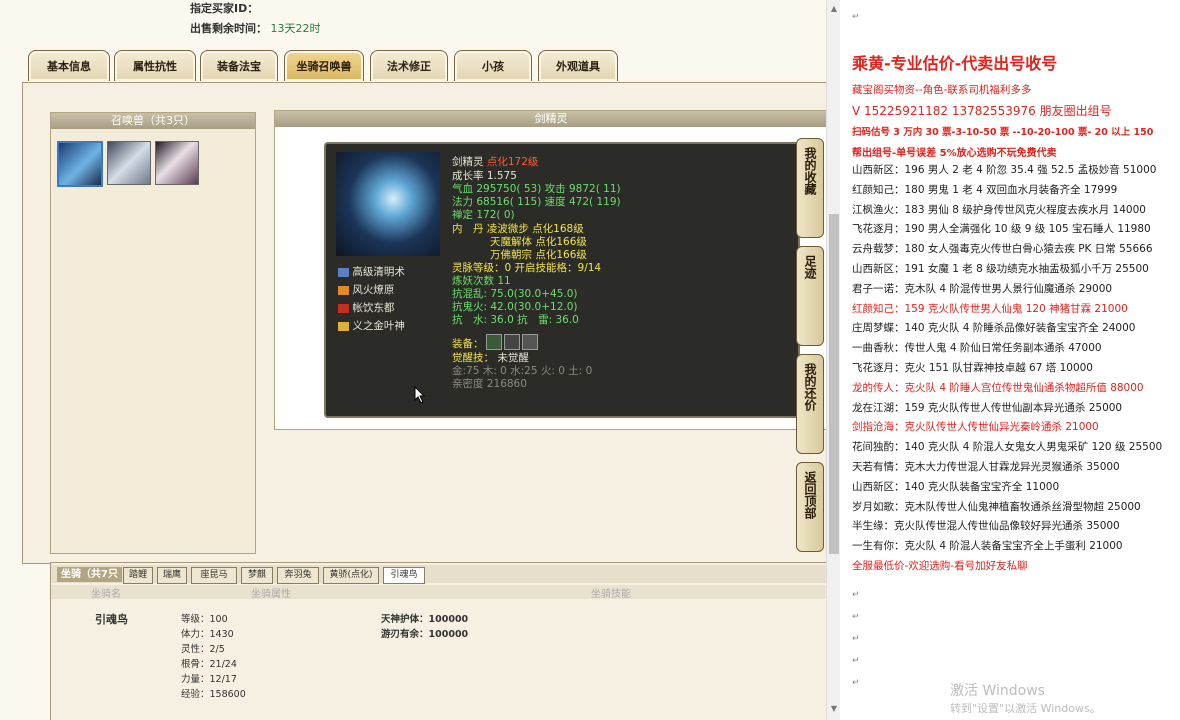 This screenshot has height=720, width=1180. I want to click on col-mount-attrs: 坐骑属性, so click(271, 594).